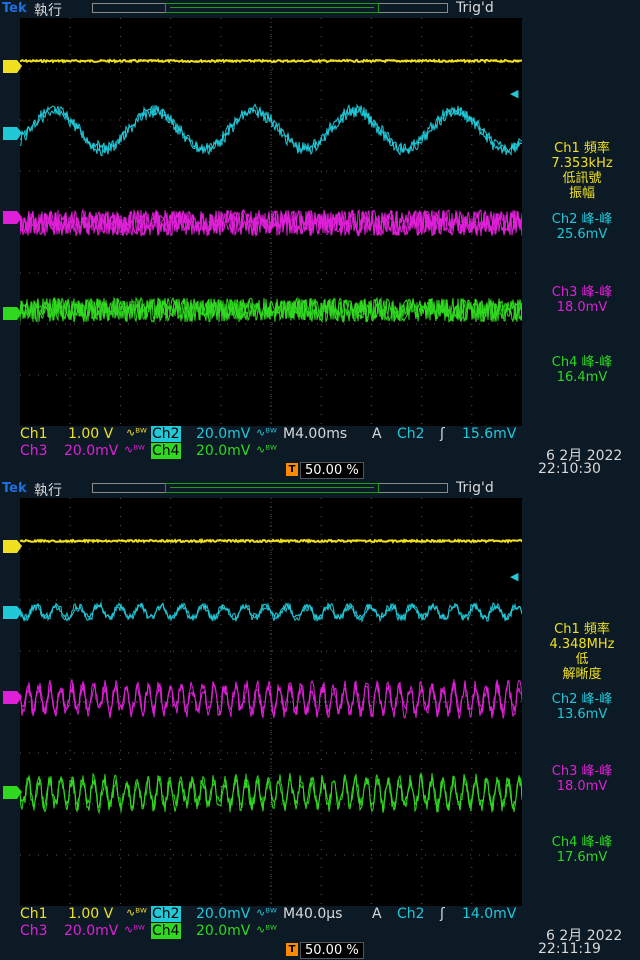  I want to click on timebase: M40.0µs, so click(312, 914).